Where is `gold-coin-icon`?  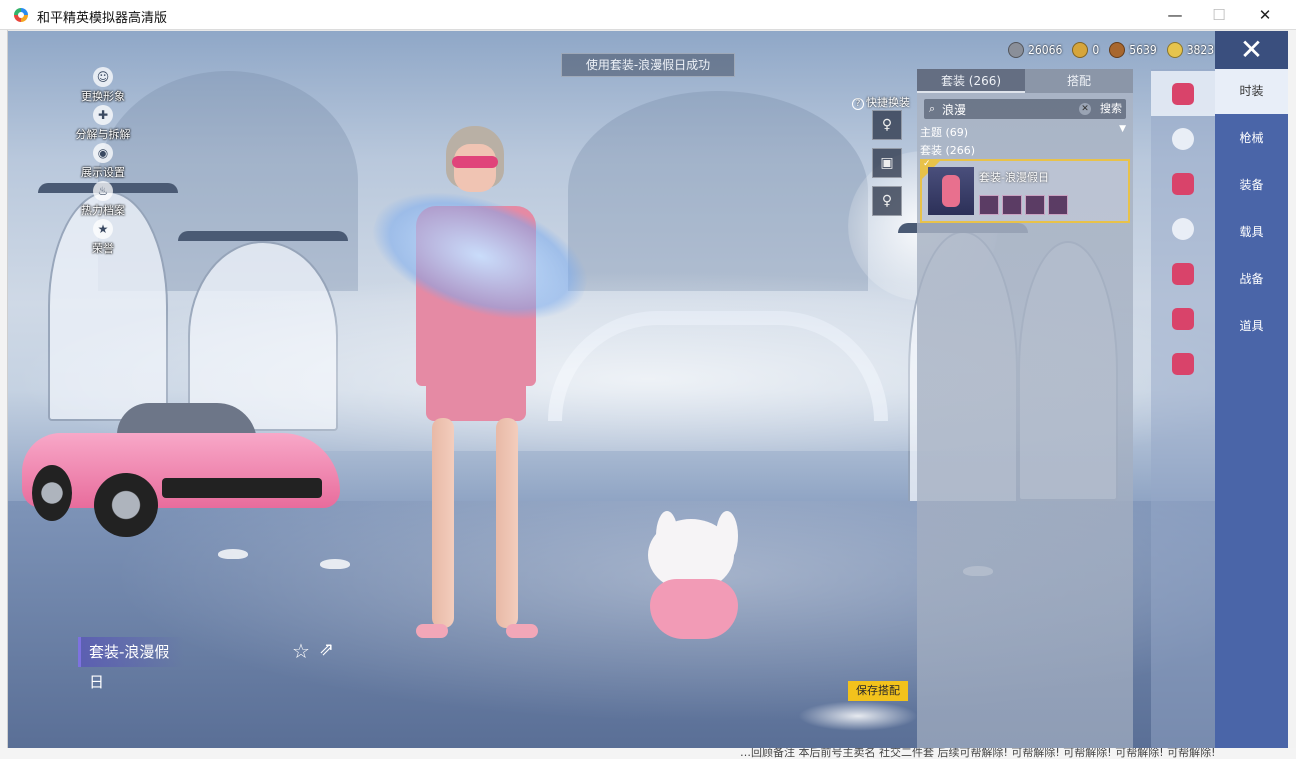 gold-coin-icon is located at coordinates (1080, 50).